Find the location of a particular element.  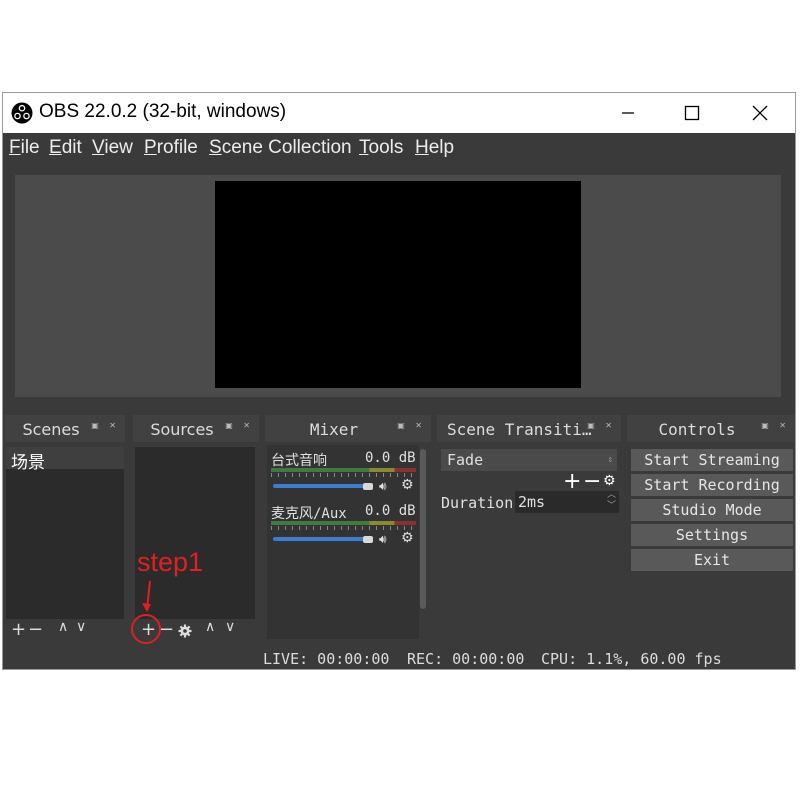

menu-file: File is located at coordinates (24, 148).